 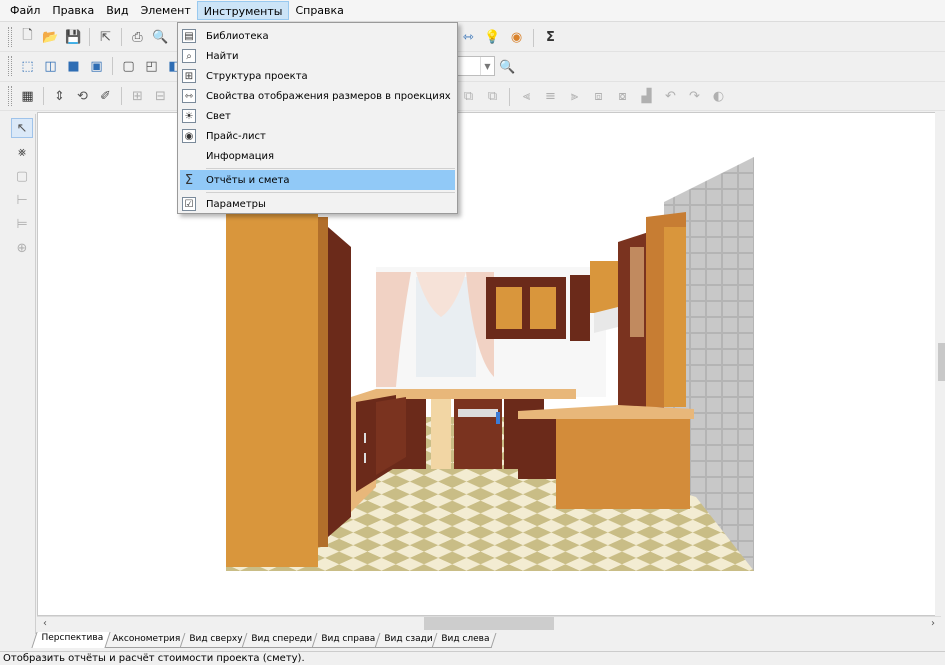 What do you see at coordinates (237, 36) in the screenshot?
I see `menu-item-label: Библиотека` at bounding box center [237, 36].